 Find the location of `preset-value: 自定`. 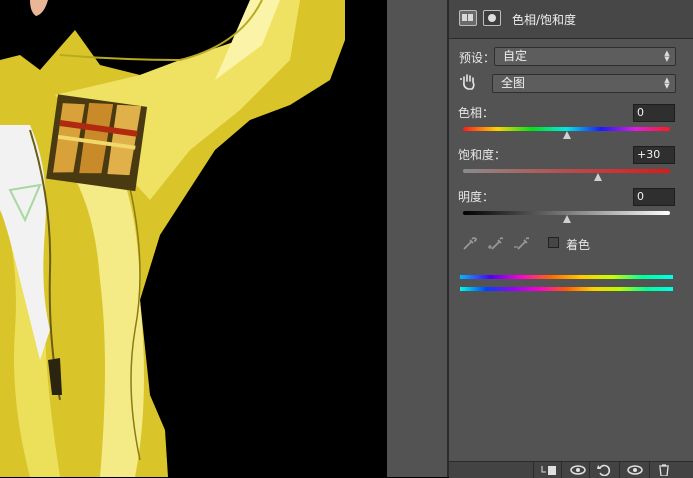

preset-value: 自定 is located at coordinates (515, 56).